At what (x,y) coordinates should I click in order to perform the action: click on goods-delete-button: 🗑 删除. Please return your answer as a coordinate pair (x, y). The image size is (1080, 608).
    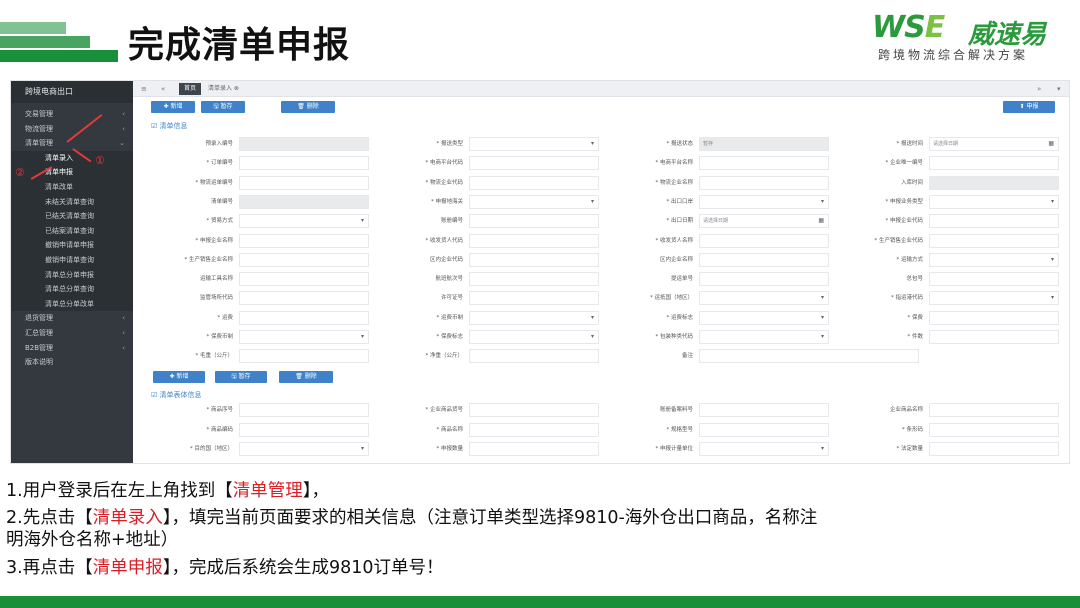
    Looking at the image, I should click on (306, 377).